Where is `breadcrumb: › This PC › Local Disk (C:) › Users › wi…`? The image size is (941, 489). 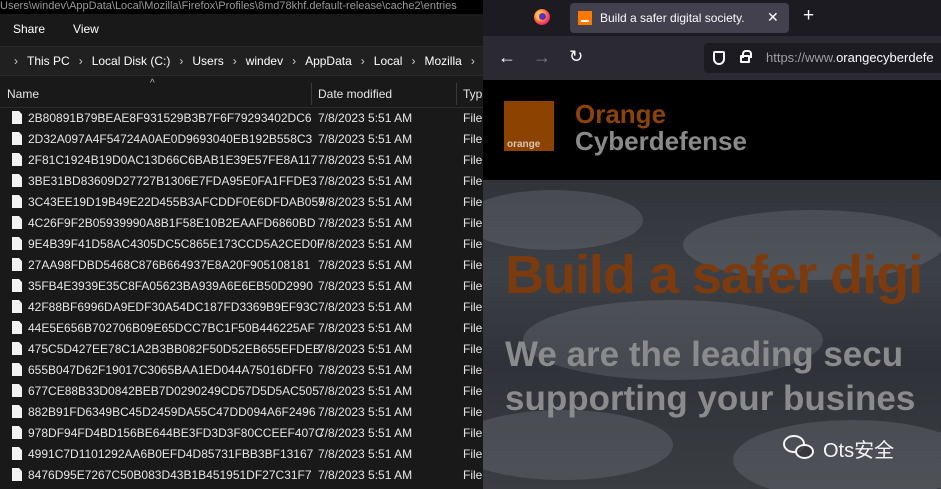 breadcrumb: › This PC › Local Disk (C:) › Users › wi… is located at coordinates (243, 61).